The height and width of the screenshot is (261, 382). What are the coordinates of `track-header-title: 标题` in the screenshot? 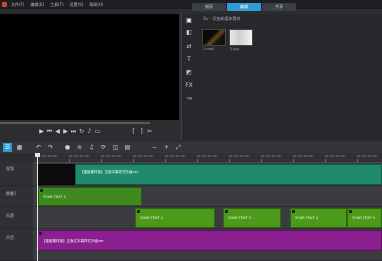 It's located at (16, 218).